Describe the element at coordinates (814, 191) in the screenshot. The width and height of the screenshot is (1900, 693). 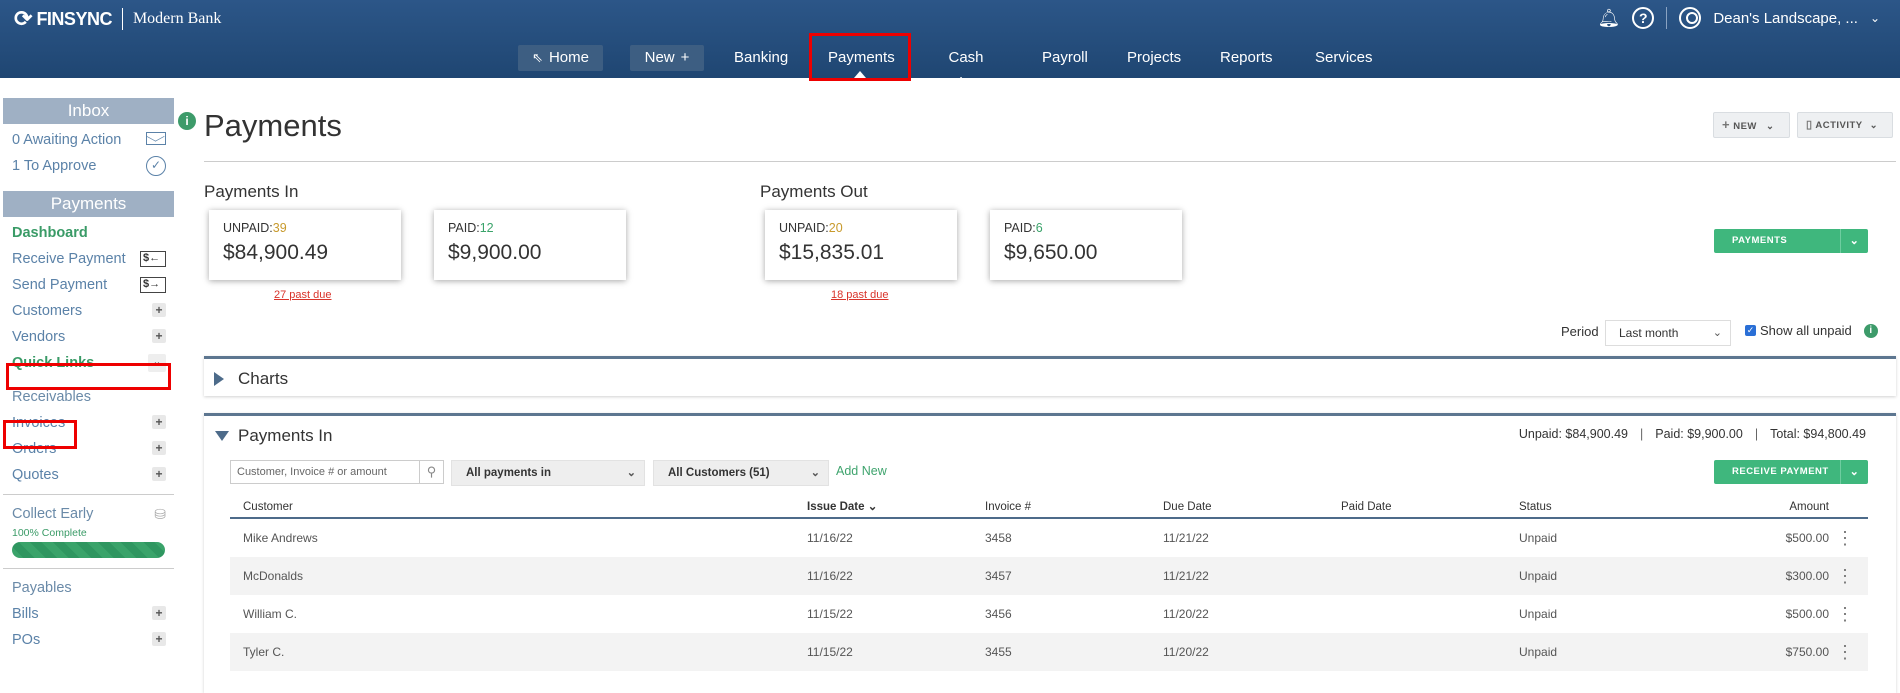
I see `payments-out-heading: Payments Out` at that location.